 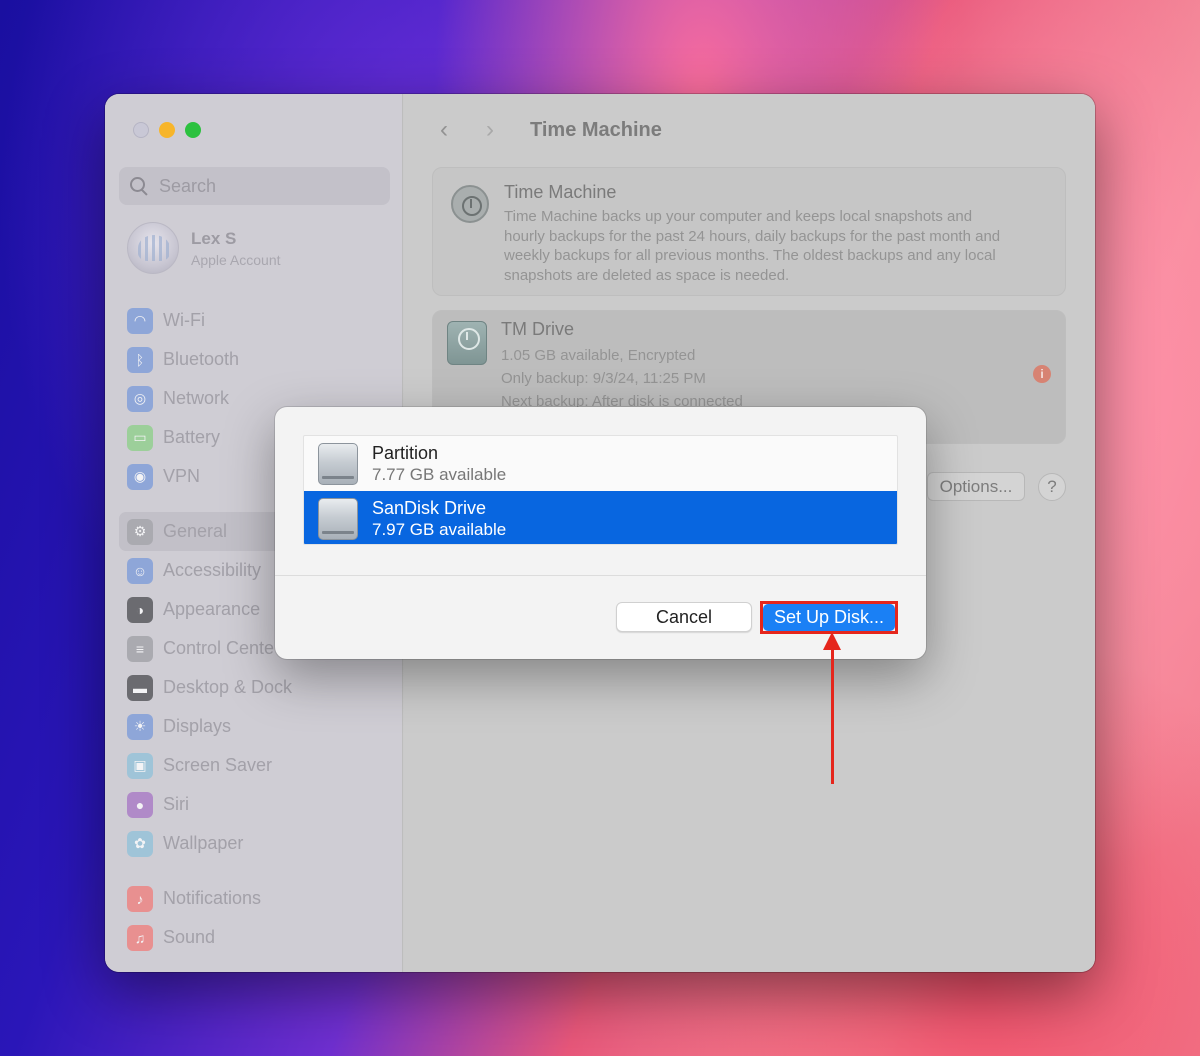 What do you see at coordinates (684, 617) in the screenshot?
I see `cancel-button: Cancel` at bounding box center [684, 617].